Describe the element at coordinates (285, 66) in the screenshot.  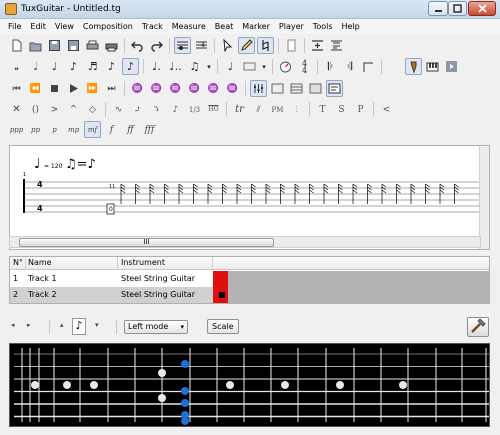
I see `tempo-button` at that location.